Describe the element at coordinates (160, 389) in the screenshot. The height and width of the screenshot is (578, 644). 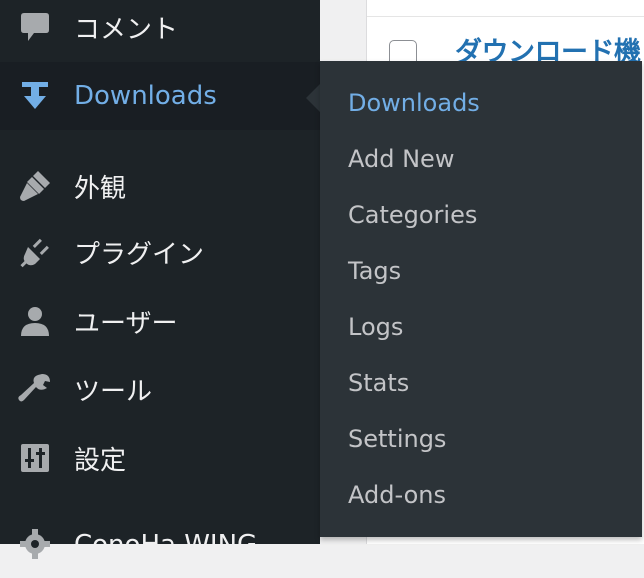
I see `sidebar-item-tools: ツール` at that location.